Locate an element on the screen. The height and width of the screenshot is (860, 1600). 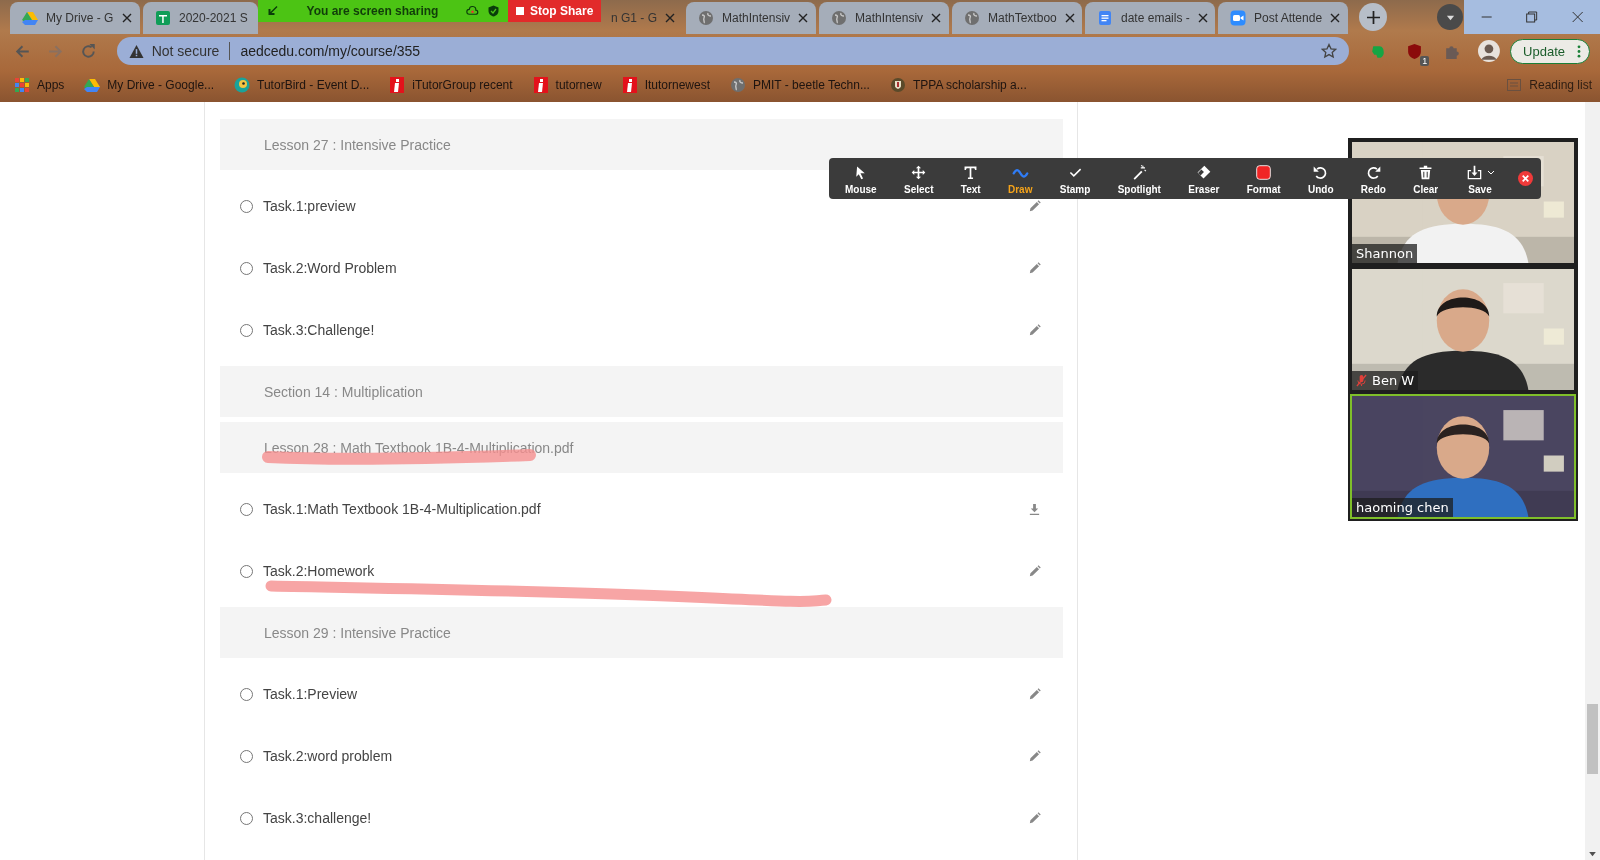
tool-button: Spotlight is located at coordinates (1139, 178).